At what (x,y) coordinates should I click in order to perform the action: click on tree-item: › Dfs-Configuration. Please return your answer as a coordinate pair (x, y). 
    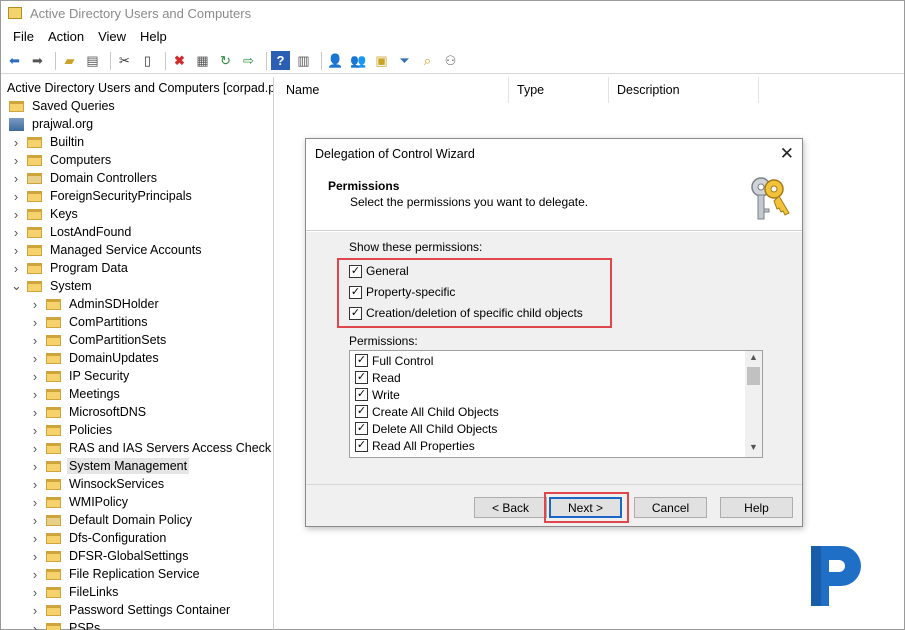
    Looking at the image, I should click on (99, 538).